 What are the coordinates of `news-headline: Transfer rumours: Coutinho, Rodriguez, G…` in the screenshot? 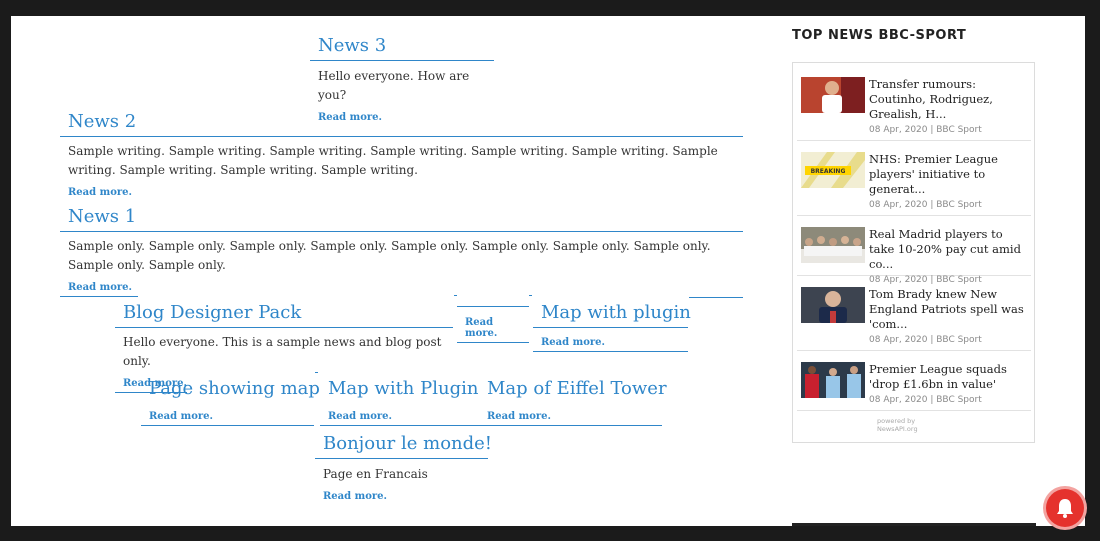 It's located at (949, 107).